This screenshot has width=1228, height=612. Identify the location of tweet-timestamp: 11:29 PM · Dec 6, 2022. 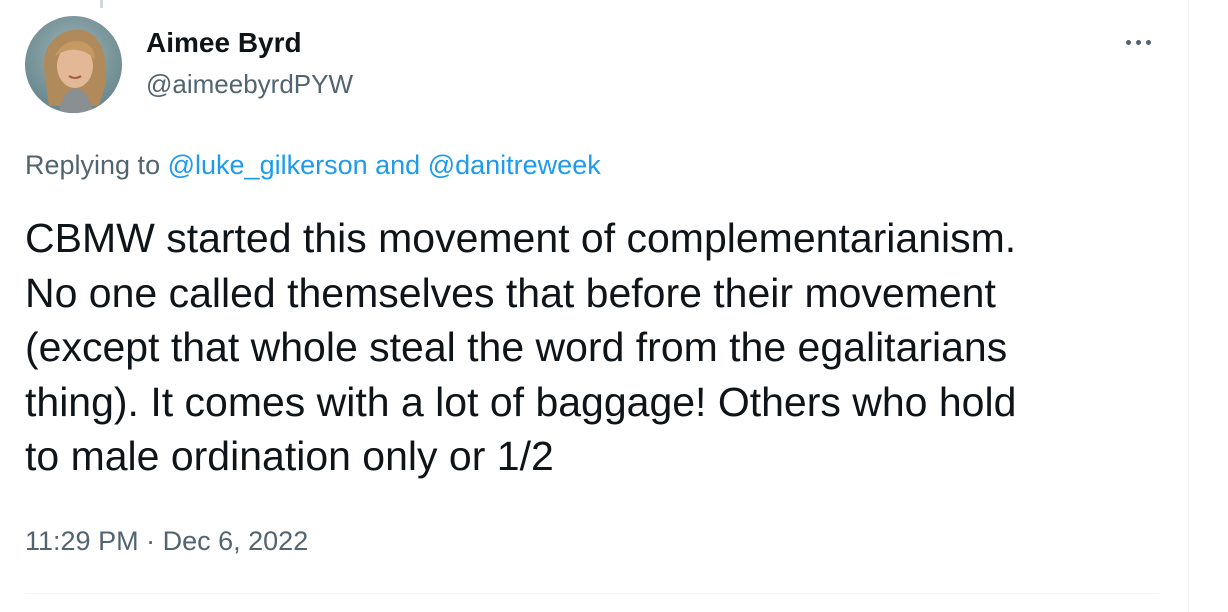
(166, 541).